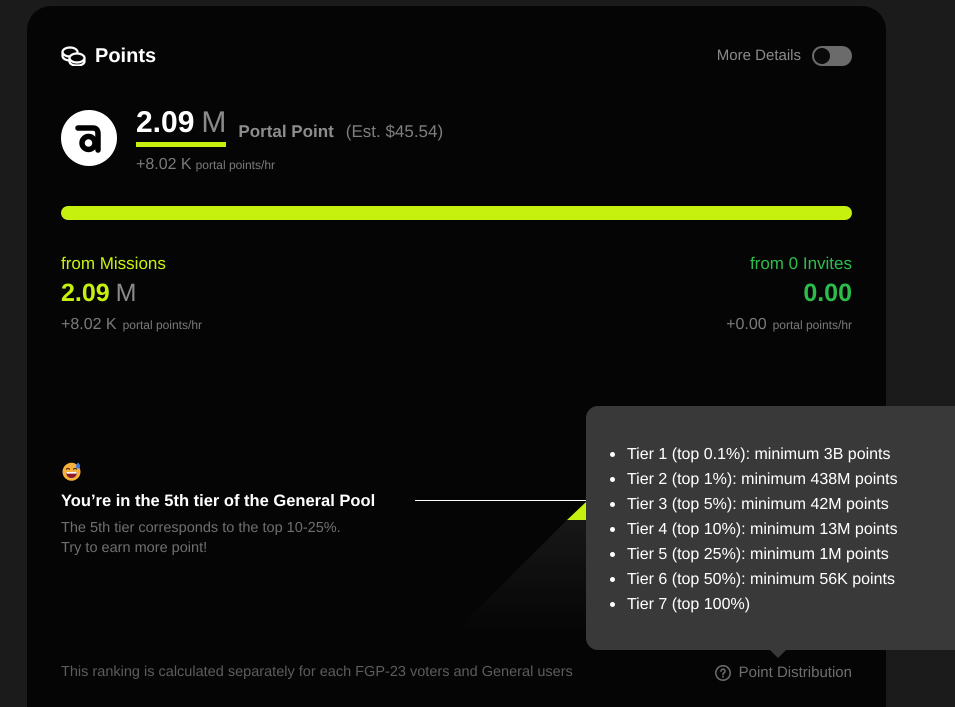 The height and width of the screenshot is (707, 955). Describe the element at coordinates (783, 673) in the screenshot. I see `point-distribution-link: Point Distribution` at that location.